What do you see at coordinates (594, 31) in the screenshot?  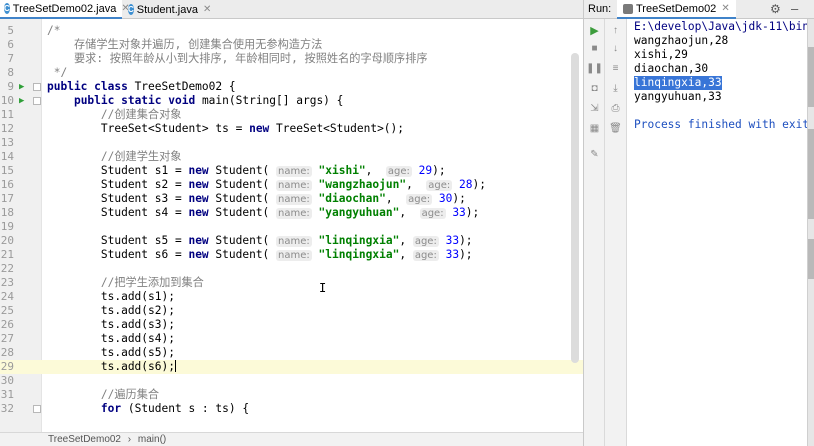 I see `rerun-icon: ▶` at bounding box center [594, 31].